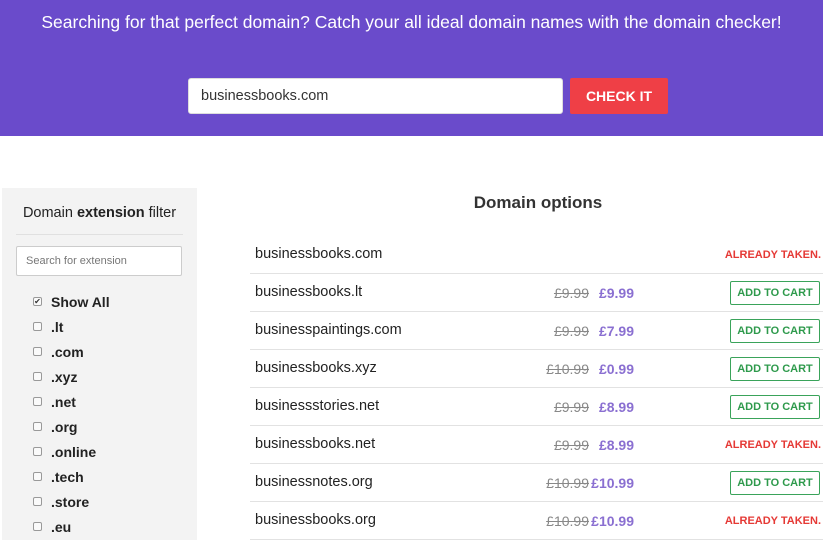 The height and width of the screenshot is (540, 823). Describe the element at coordinates (64, 376) in the screenshot. I see `filter-label: .xyz` at that location.